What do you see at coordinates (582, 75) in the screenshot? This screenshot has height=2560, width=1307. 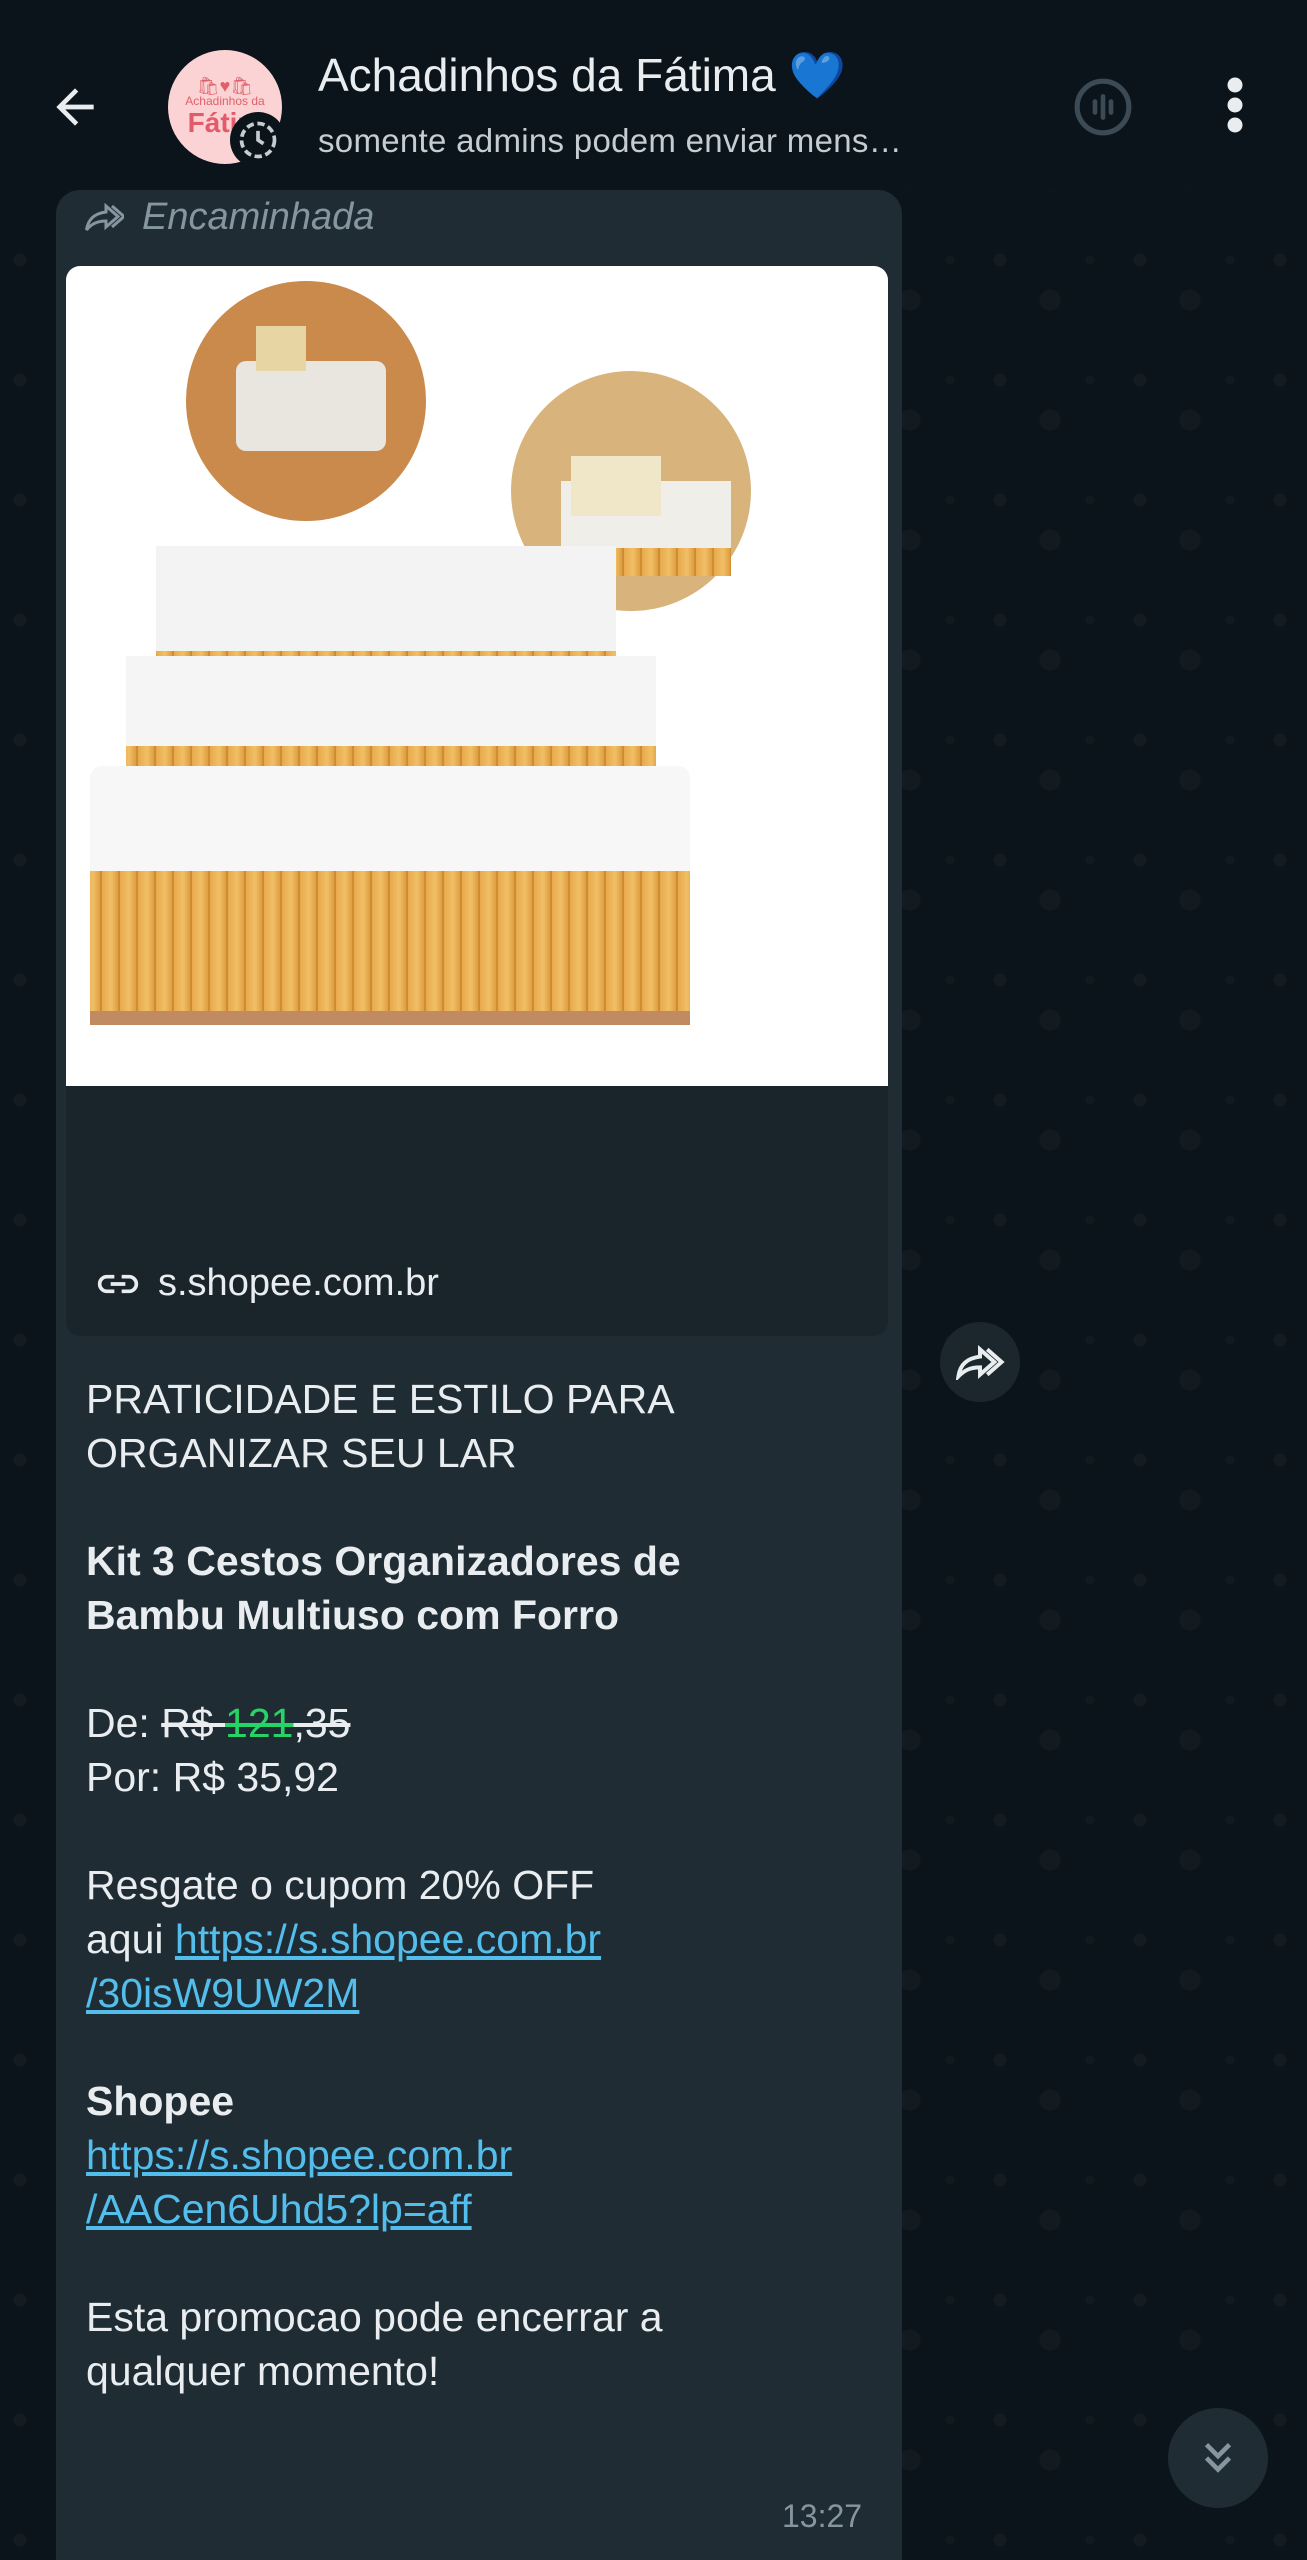 I see `chat-title: Achadinhos da Fátima 💙` at bounding box center [582, 75].